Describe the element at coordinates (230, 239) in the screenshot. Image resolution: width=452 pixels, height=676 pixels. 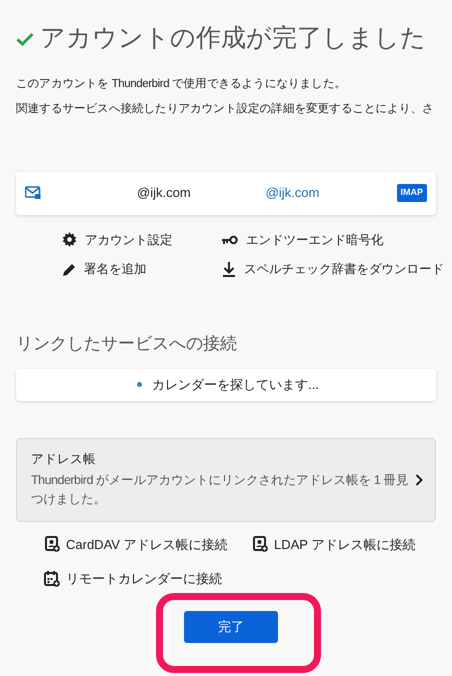
I see `key-icon` at that location.